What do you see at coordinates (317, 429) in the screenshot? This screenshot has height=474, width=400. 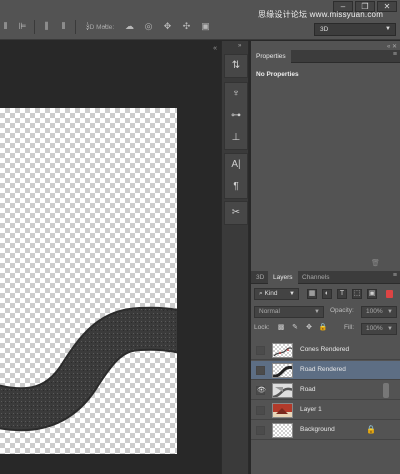 I see `layer-name: Background` at bounding box center [317, 429].